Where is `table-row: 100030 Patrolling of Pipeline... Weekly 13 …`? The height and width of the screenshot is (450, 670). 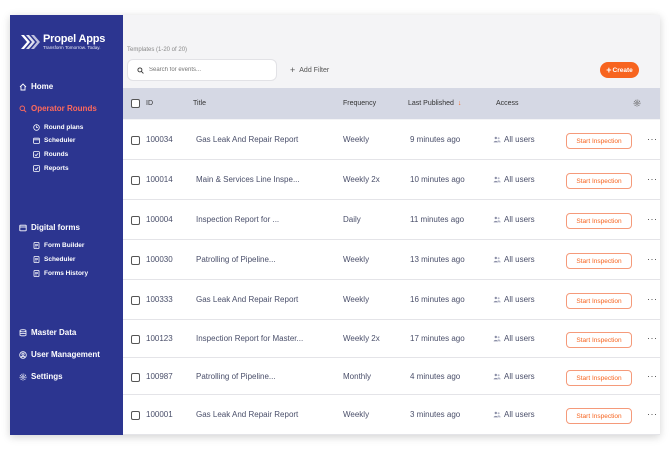
table-row: 100030 Patrolling of Pipeline... Weekly 13 … is located at coordinates (391, 260).